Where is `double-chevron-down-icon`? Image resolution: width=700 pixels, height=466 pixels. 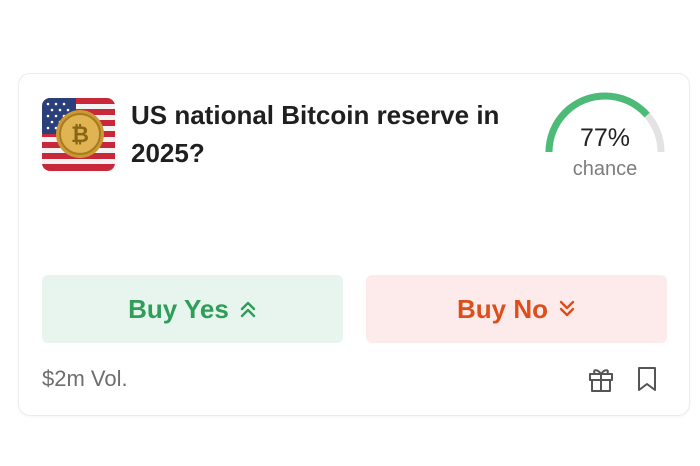
double-chevron-down-icon is located at coordinates (567, 309).